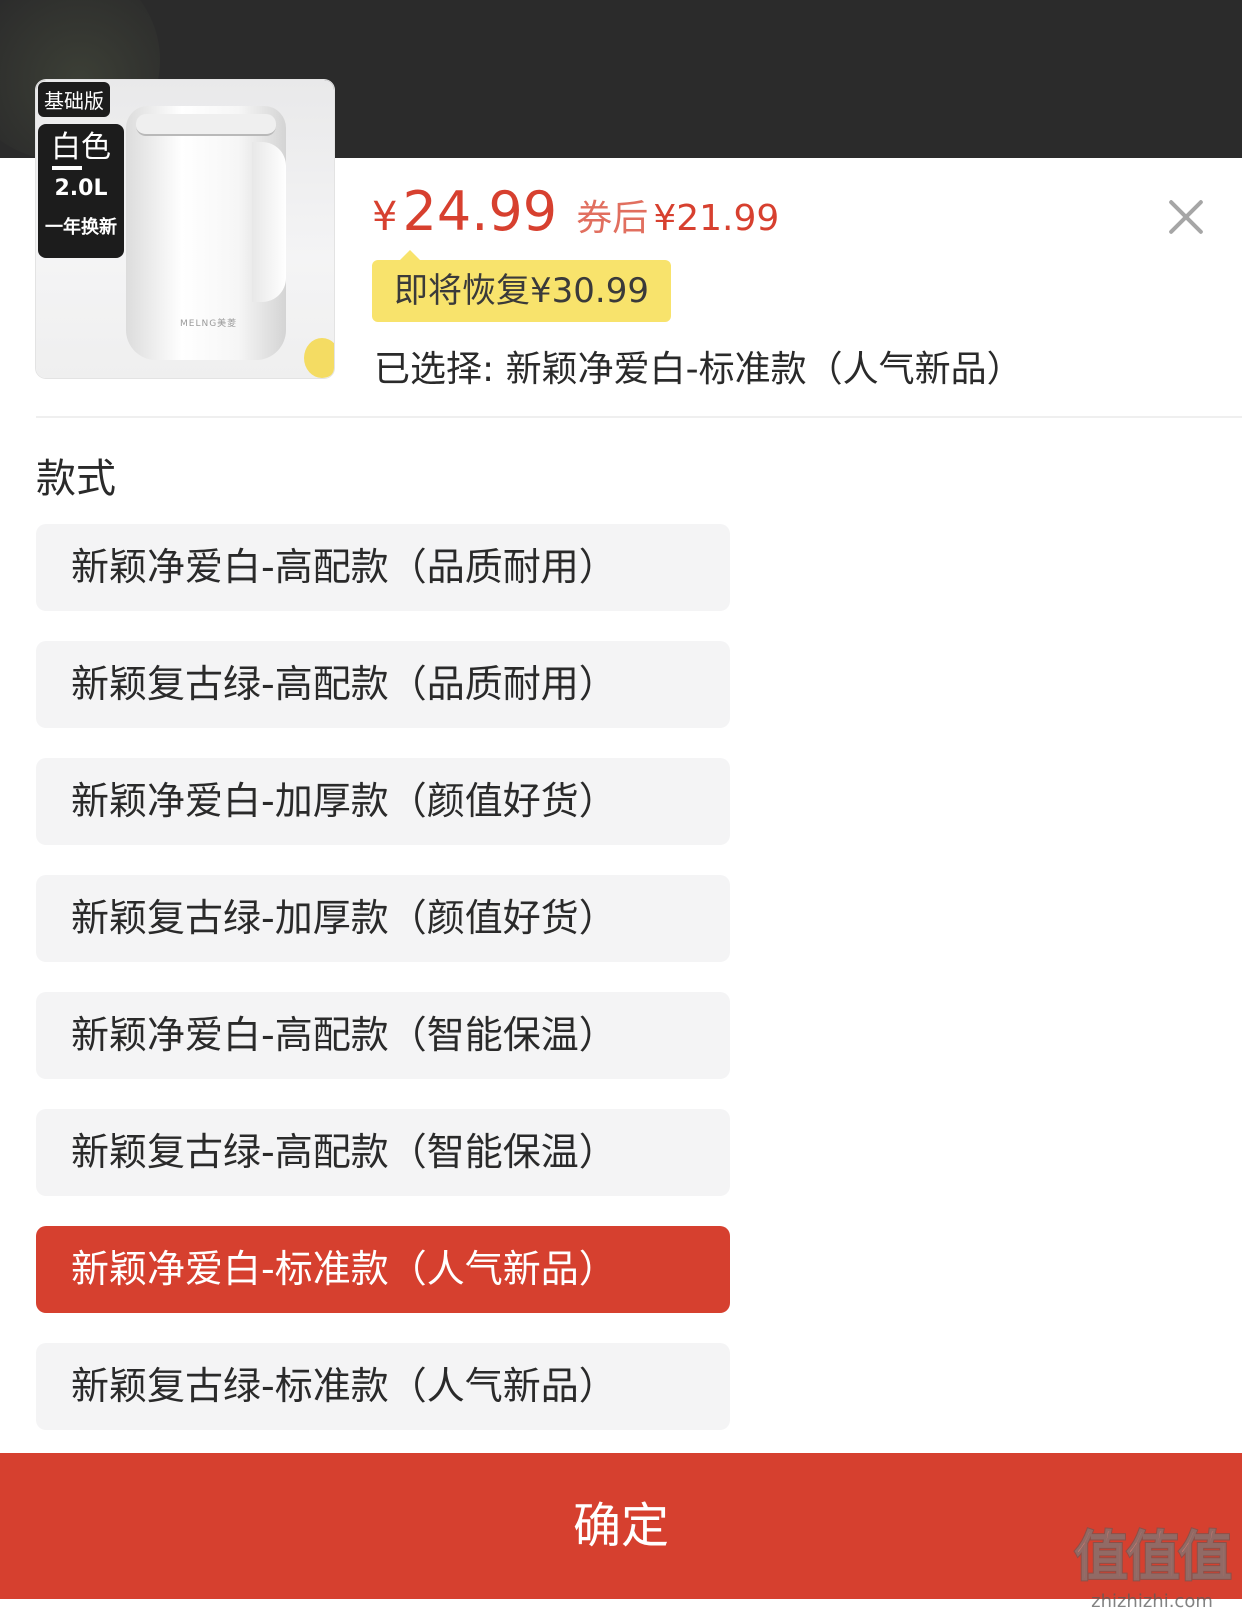 Image resolution: width=1242 pixels, height=1612 pixels. I want to click on watermark-domain: zhizhizhi.com, so click(1152, 1601).